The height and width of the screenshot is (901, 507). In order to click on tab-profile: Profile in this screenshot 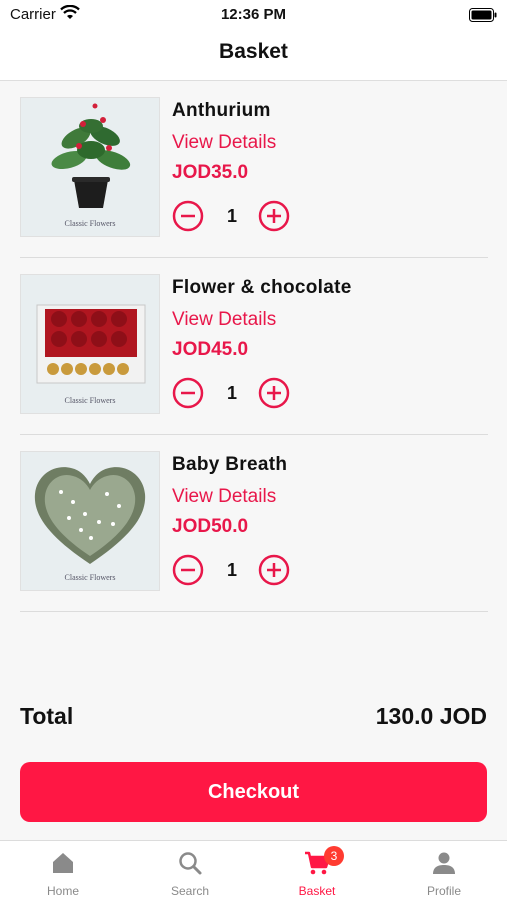, I will do `click(444, 871)`.